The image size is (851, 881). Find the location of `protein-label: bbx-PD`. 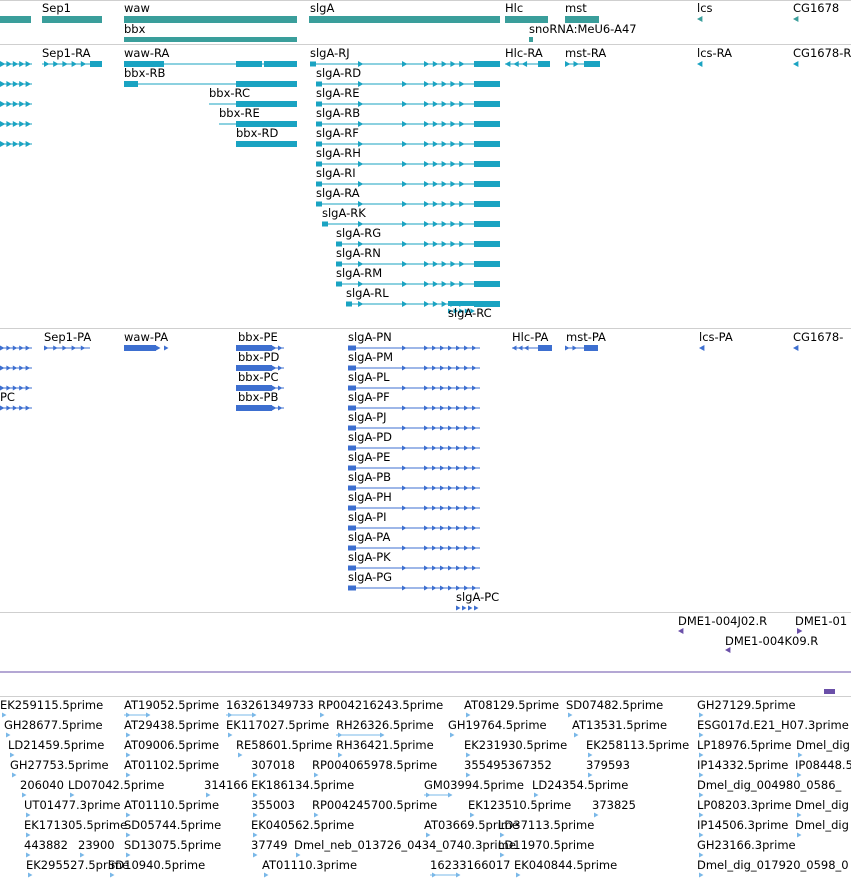

protein-label: bbx-PD is located at coordinates (258, 357).